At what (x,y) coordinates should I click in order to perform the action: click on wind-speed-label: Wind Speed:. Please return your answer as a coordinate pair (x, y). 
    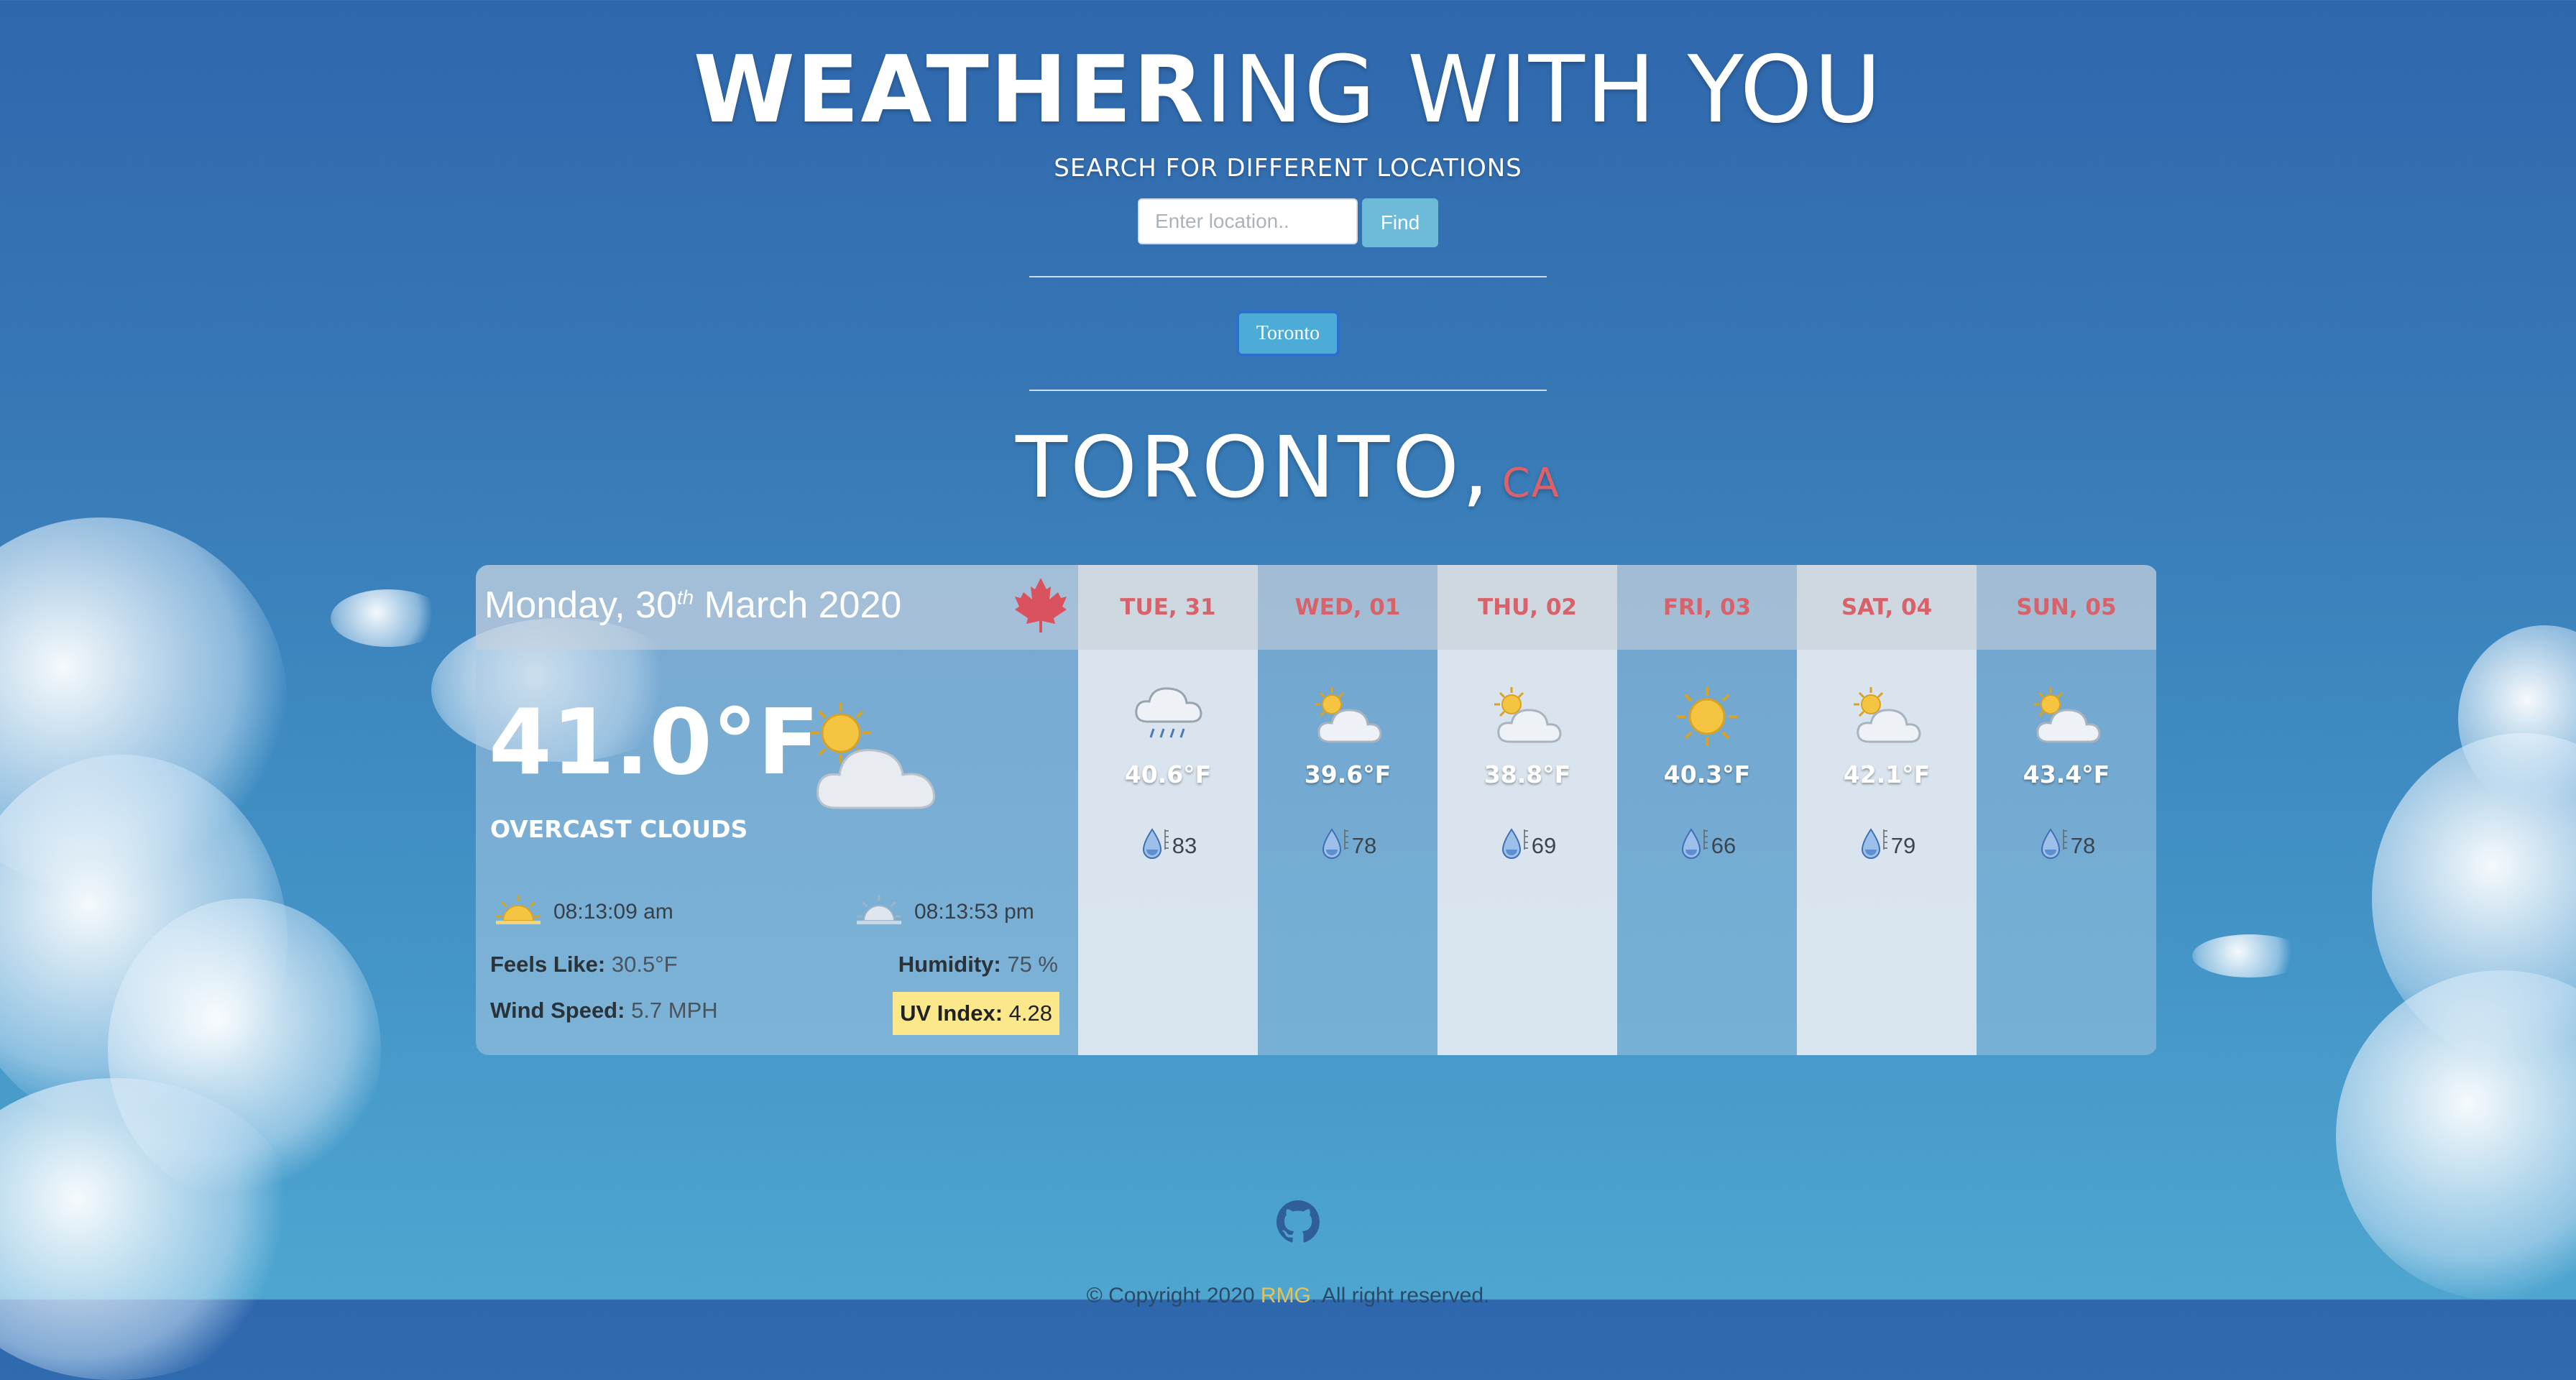
    Looking at the image, I should click on (557, 1010).